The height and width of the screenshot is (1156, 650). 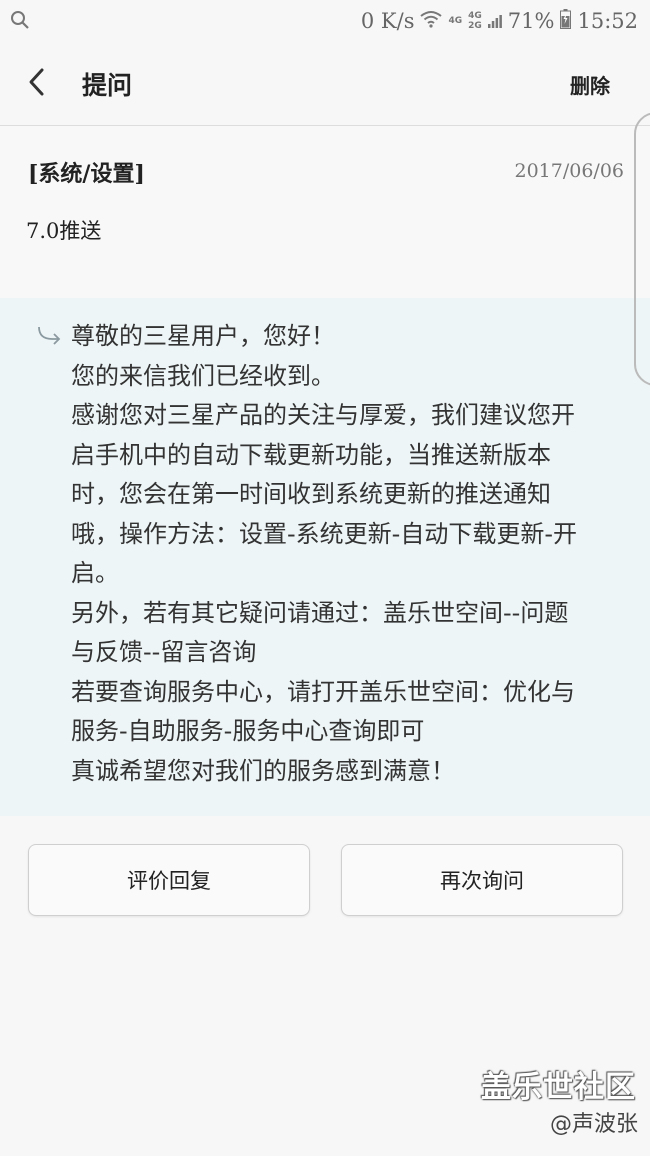 I want to click on clock: 15:52, so click(x=607, y=21).